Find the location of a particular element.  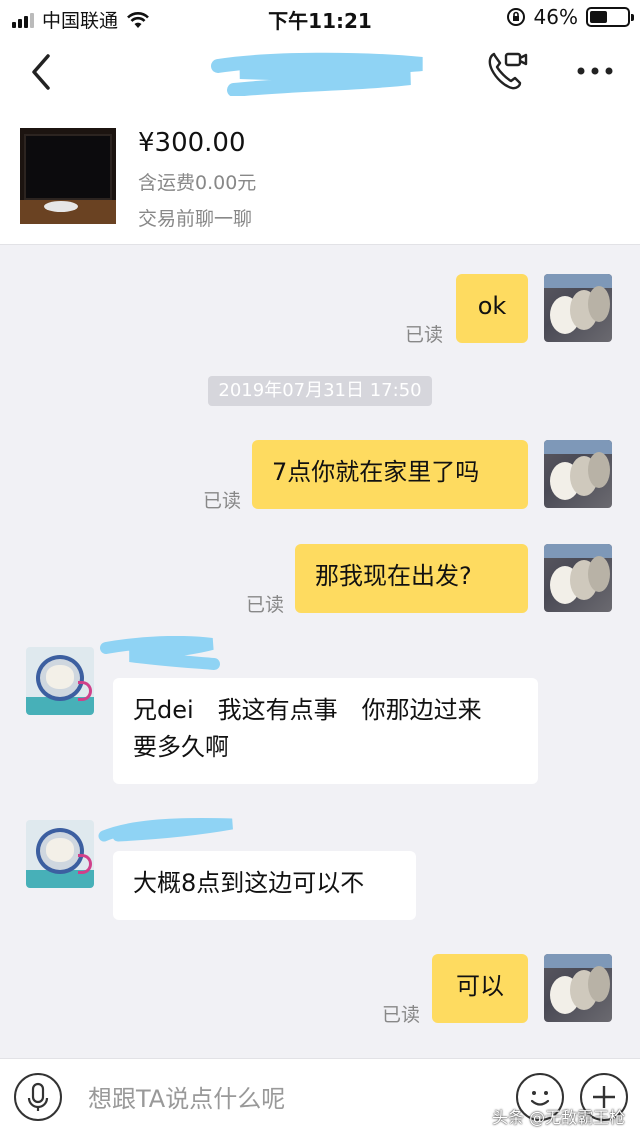

chevron-left-icon is located at coordinates (41, 72).